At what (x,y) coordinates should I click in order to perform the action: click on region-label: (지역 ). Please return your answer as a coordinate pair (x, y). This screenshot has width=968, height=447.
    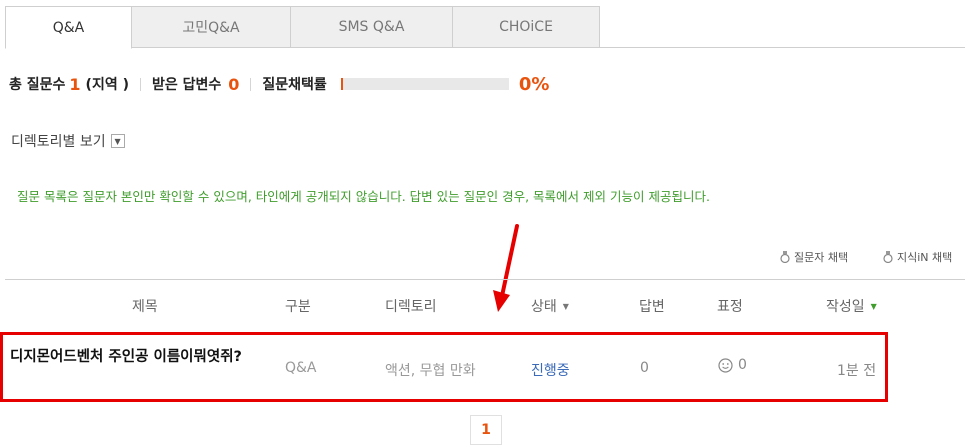
    Looking at the image, I should click on (107, 85).